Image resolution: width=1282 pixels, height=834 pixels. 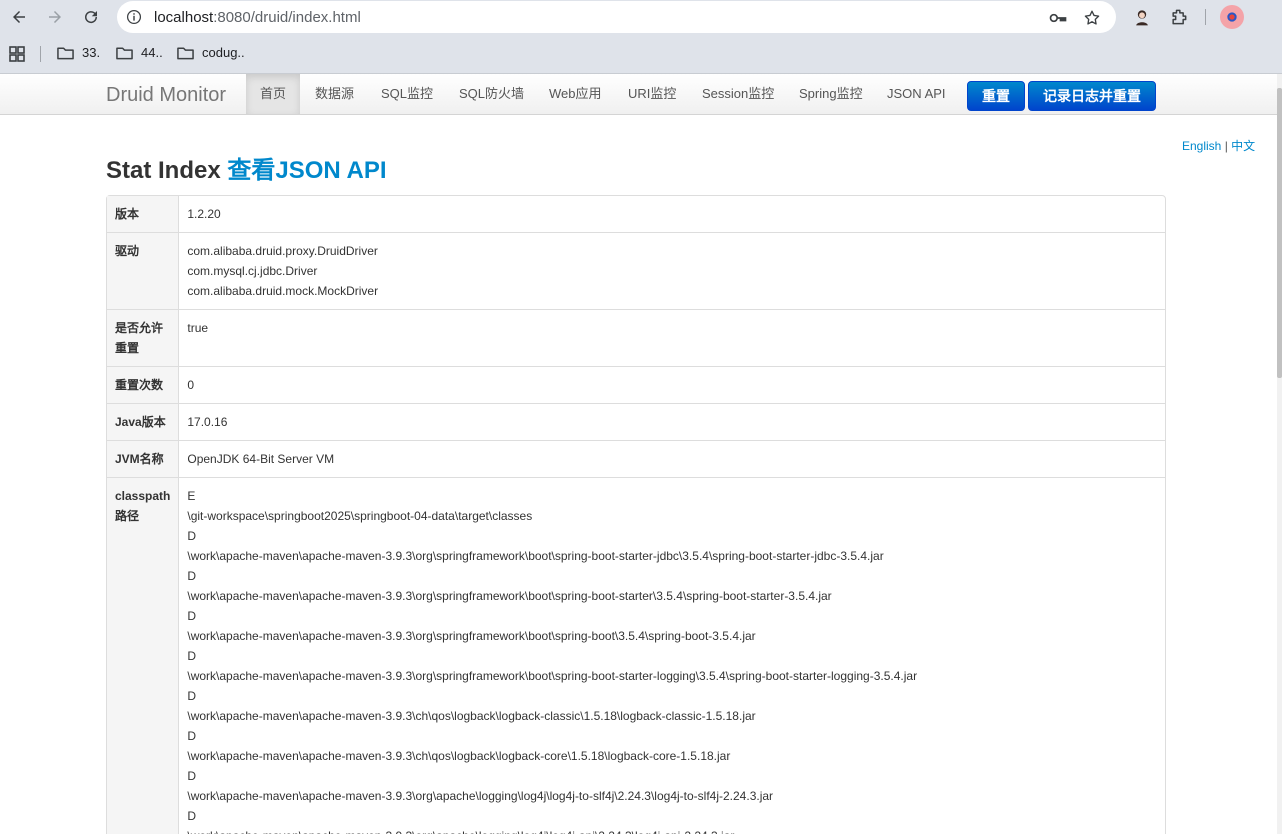 I want to click on reload-icon, so click(x=91, y=17).